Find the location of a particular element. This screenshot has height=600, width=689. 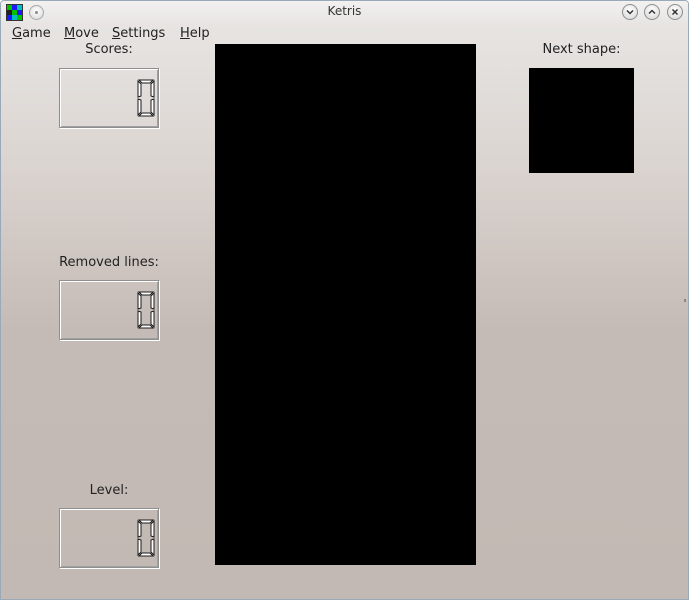

menu-move: Move is located at coordinates (81, 33).